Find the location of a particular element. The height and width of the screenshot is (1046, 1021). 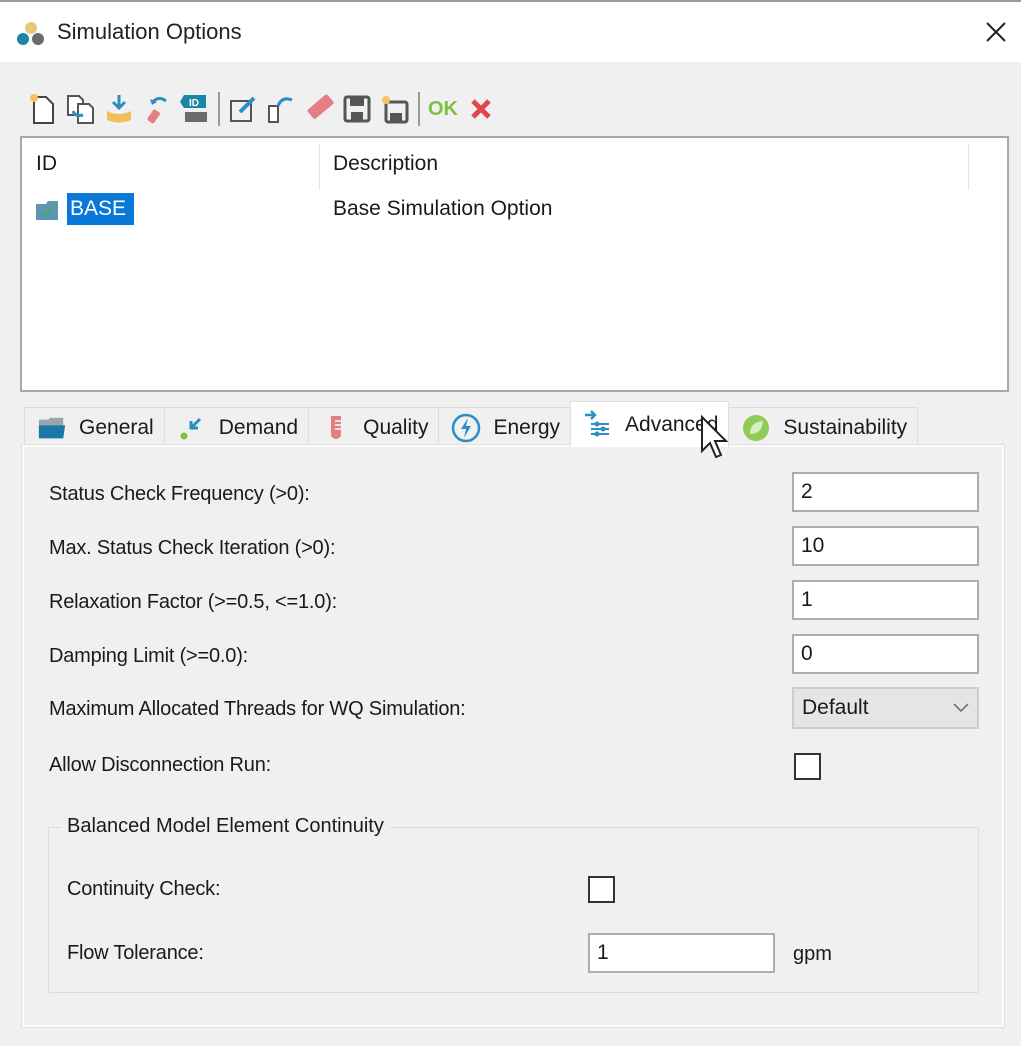

new-button is located at coordinates (43, 109).